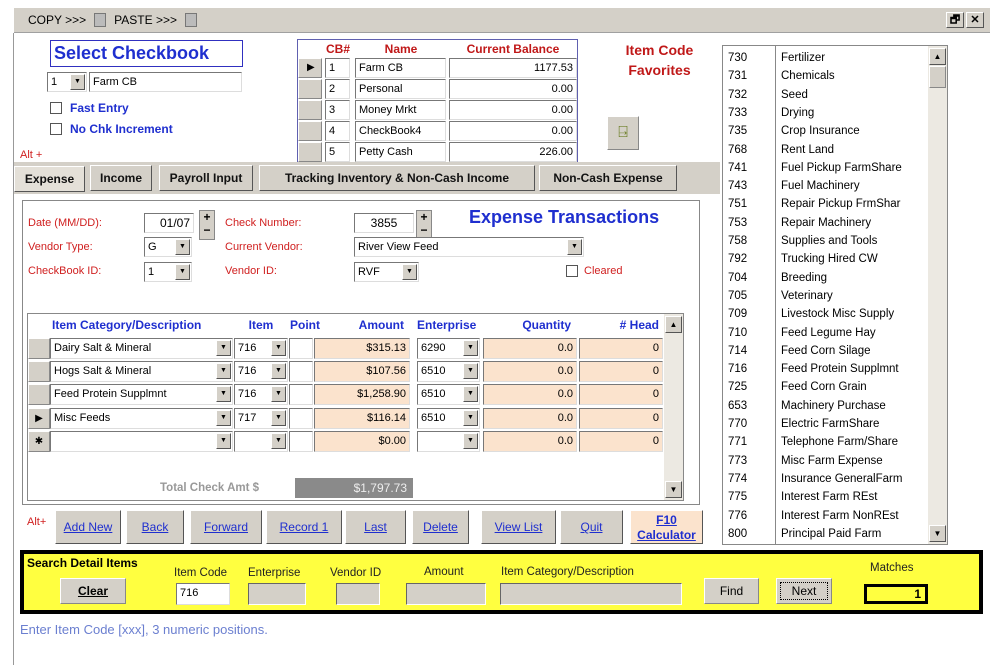  I want to click on favorite-item: 751 Repair Pickup FrmShar, so click(825, 204).